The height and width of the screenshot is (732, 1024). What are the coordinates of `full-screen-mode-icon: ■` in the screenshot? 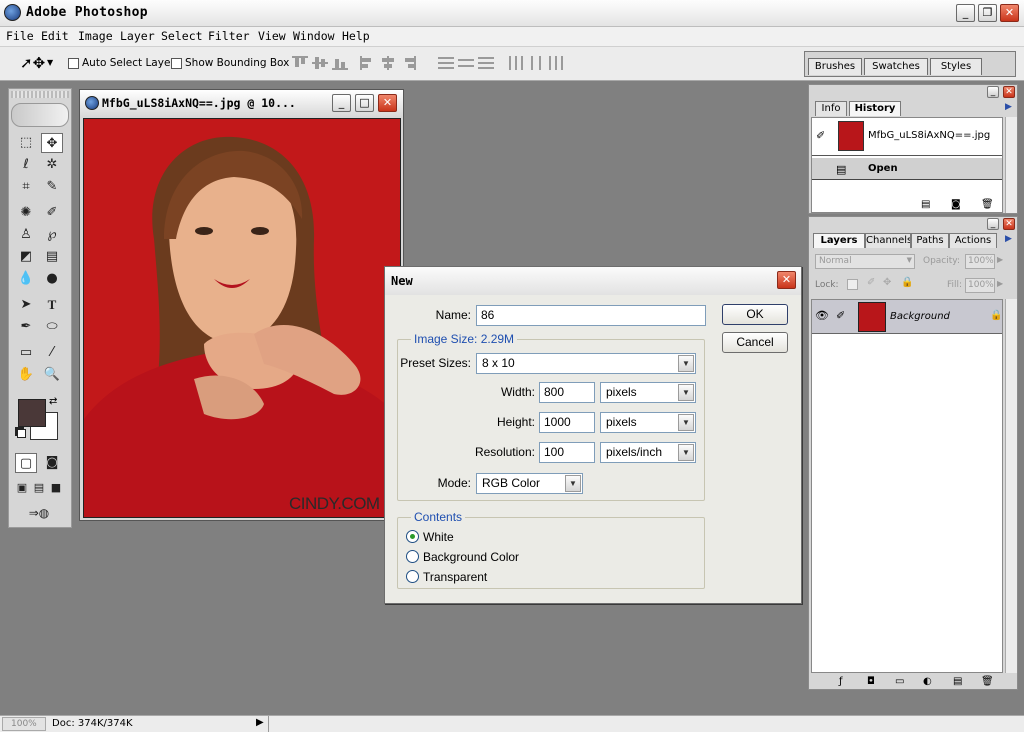 It's located at (56, 488).